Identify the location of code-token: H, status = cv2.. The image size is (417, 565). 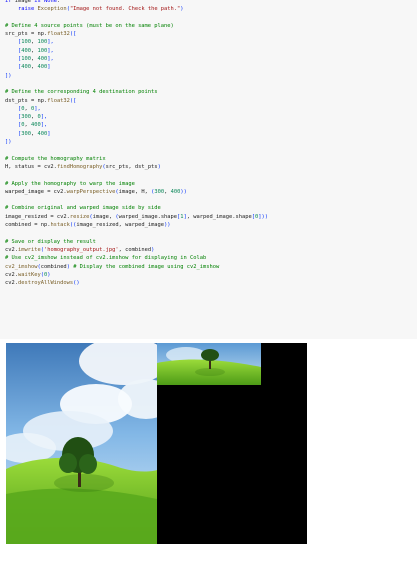
(31, 166).